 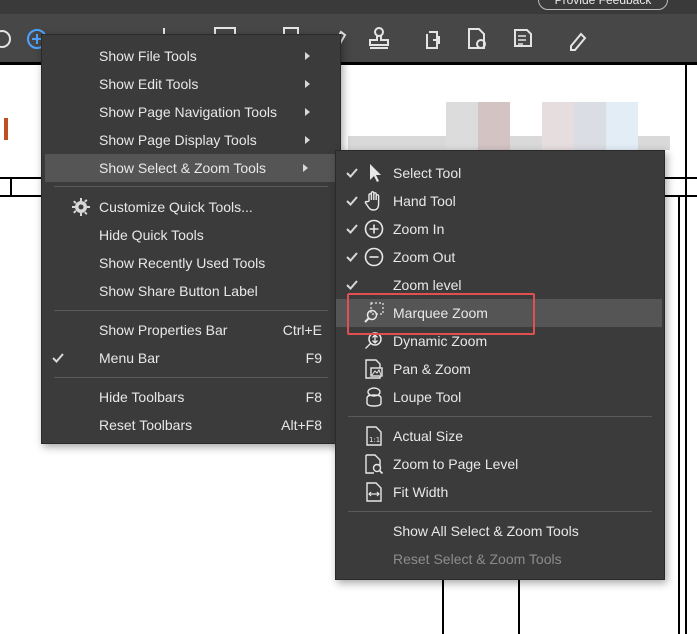 I want to click on menu-item-label: Reset Select & Zoom Tools, so click(x=477, y=559).